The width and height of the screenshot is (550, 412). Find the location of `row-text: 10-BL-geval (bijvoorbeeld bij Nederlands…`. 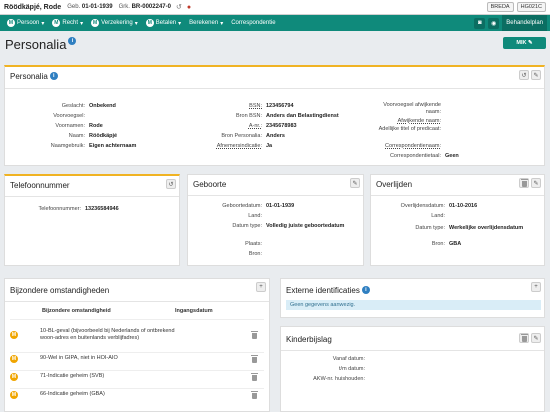

row-text: 10-BL-geval (bijvoorbeeld bij Nederlands… is located at coordinates (107, 334).